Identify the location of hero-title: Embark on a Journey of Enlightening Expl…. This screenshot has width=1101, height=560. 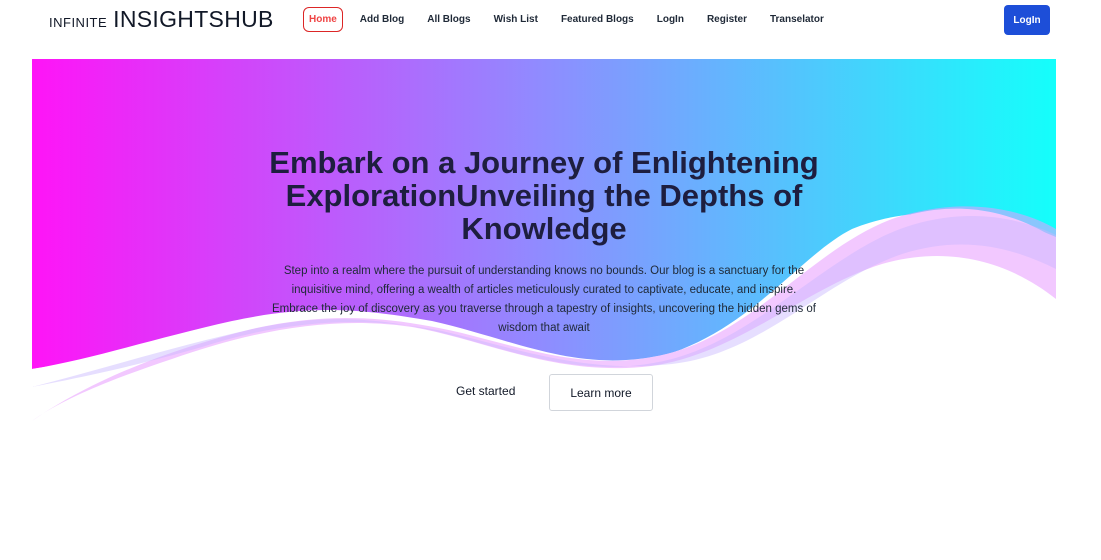
(544, 195).